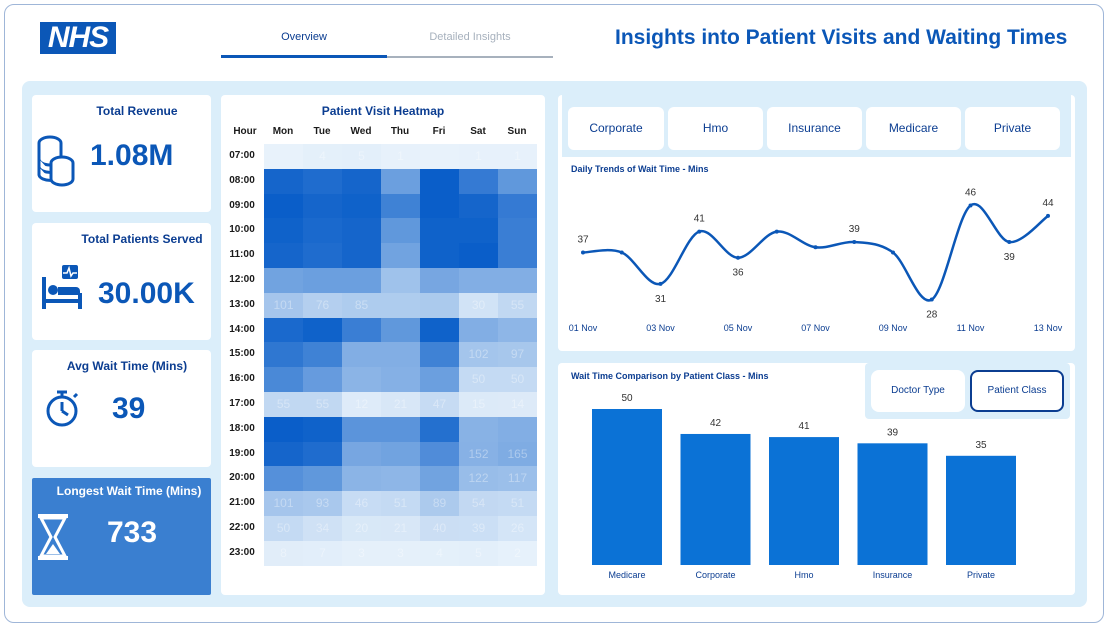 The image size is (1108, 627). I want to click on kpi-value: 39, so click(129, 408).